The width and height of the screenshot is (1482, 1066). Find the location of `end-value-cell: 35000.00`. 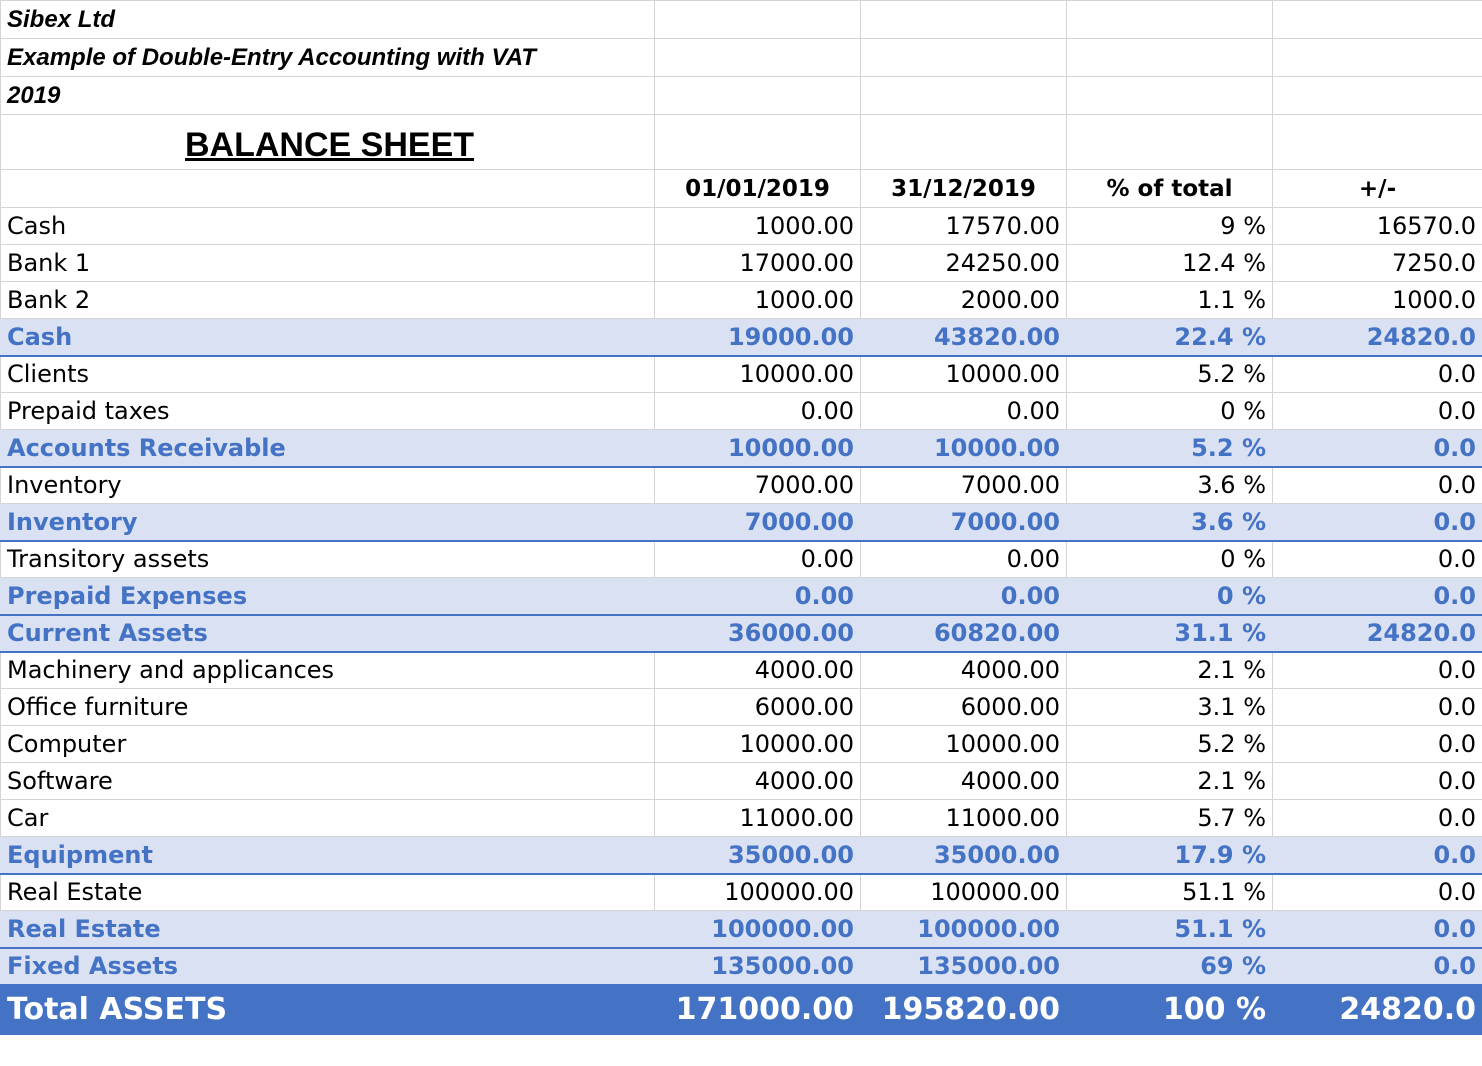

end-value-cell: 35000.00 is located at coordinates (963, 855).